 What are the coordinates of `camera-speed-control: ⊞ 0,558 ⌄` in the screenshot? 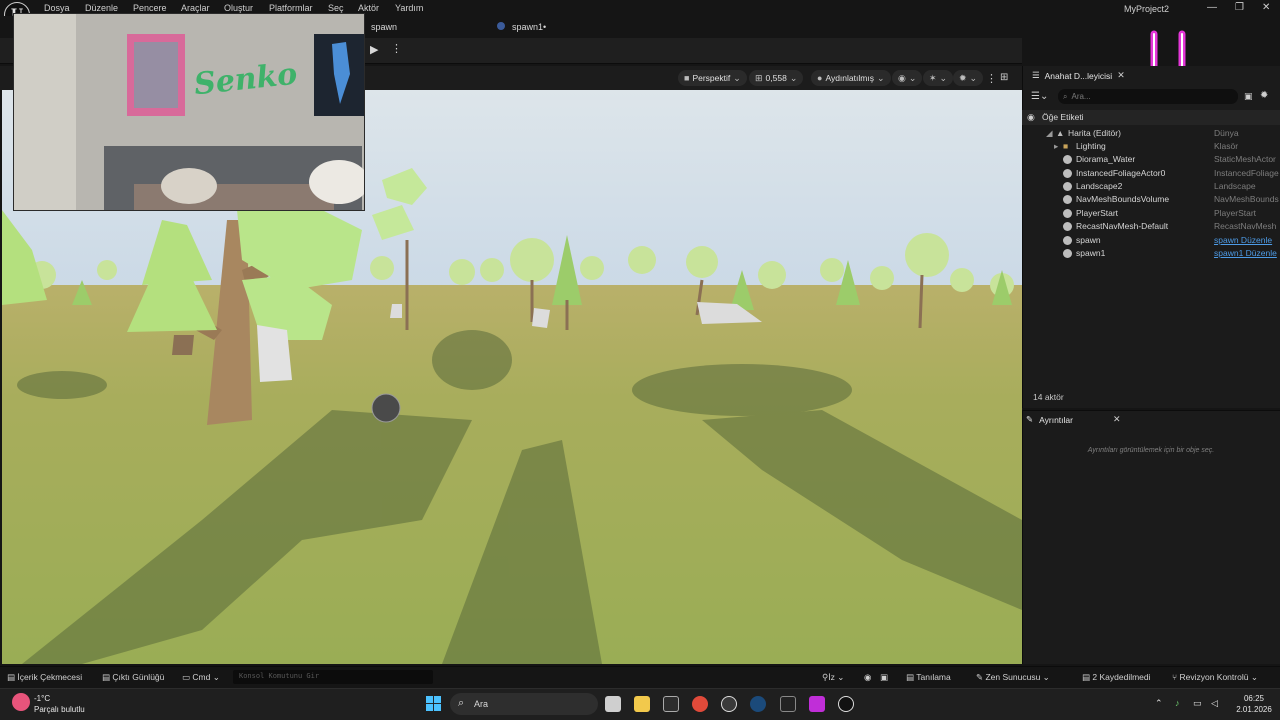 It's located at (776, 78).